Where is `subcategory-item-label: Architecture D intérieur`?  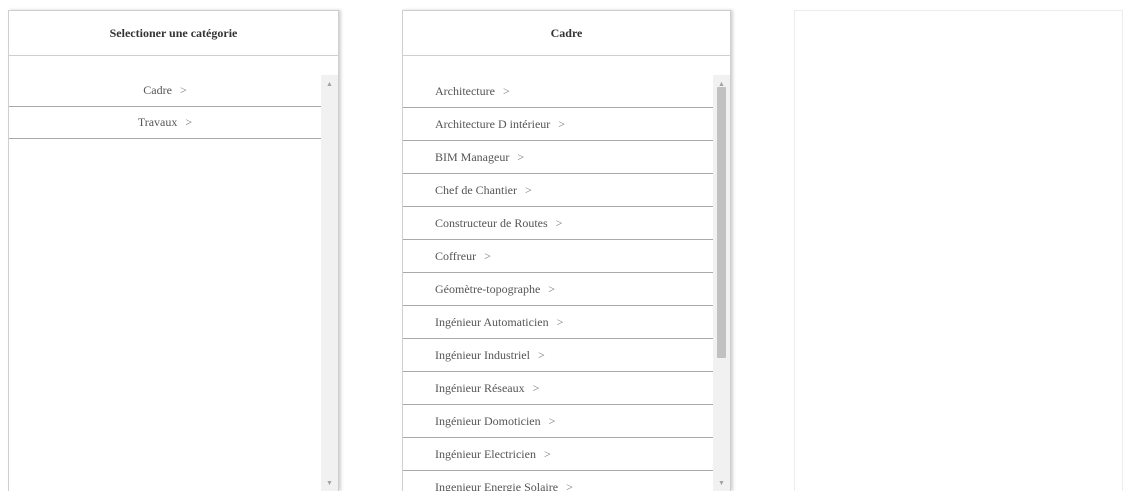 subcategory-item-label: Architecture D intérieur is located at coordinates (493, 123).